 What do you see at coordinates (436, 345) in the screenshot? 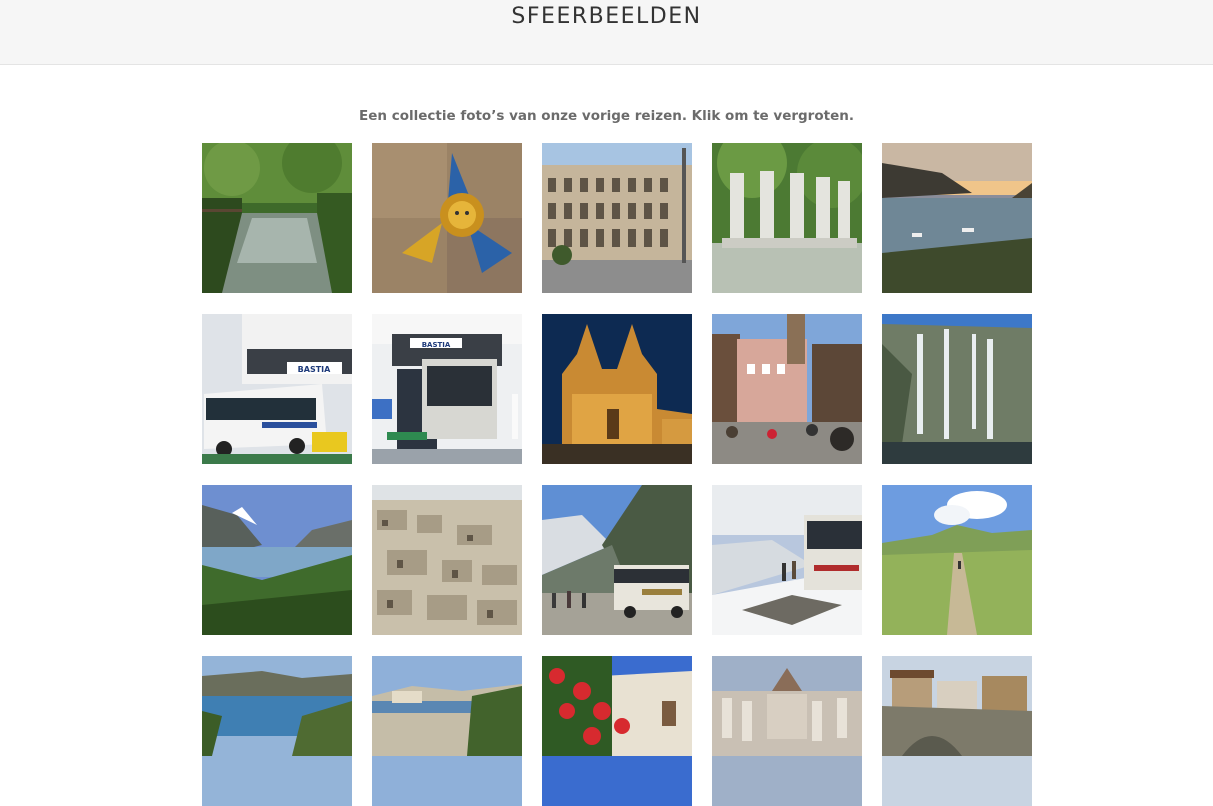
I see `ferry-sign-text-2: BASTIA` at bounding box center [436, 345].